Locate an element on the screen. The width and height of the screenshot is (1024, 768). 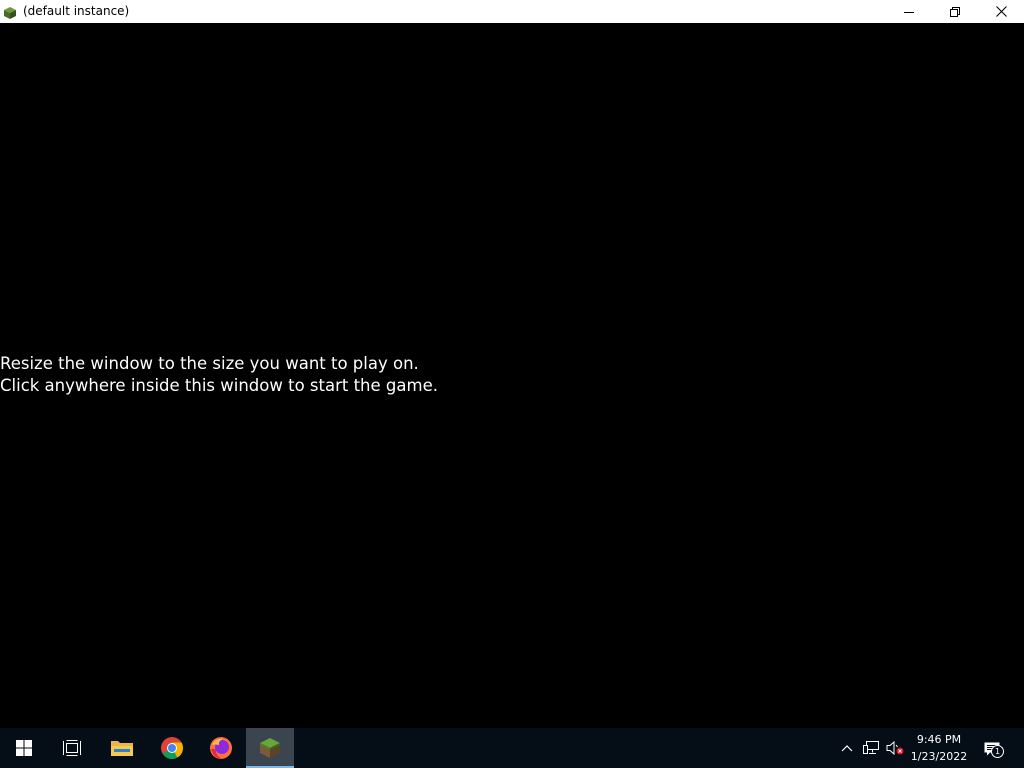
file-explorer-button is located at coordinates (122, 748).